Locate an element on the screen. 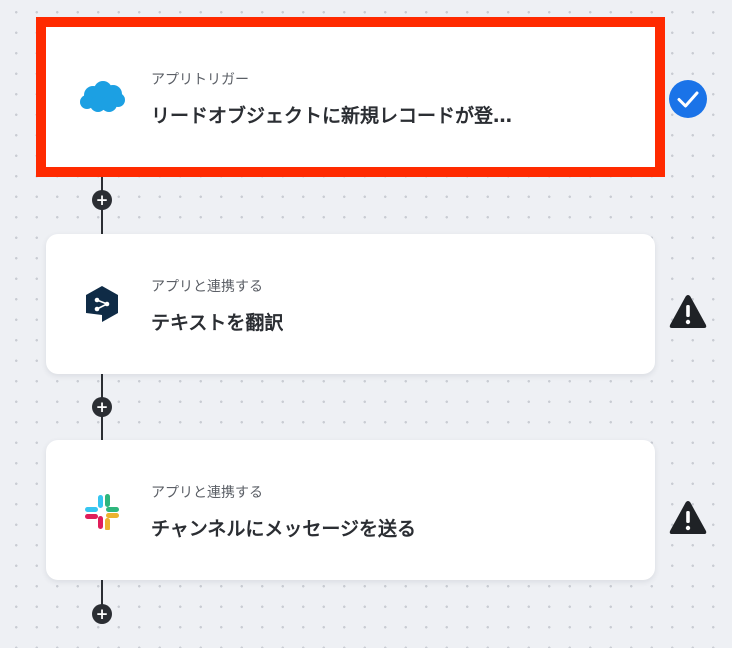 This screenshot has height=648, width=732. salesforce-cloud-icon is located at coordinates (102, 97).